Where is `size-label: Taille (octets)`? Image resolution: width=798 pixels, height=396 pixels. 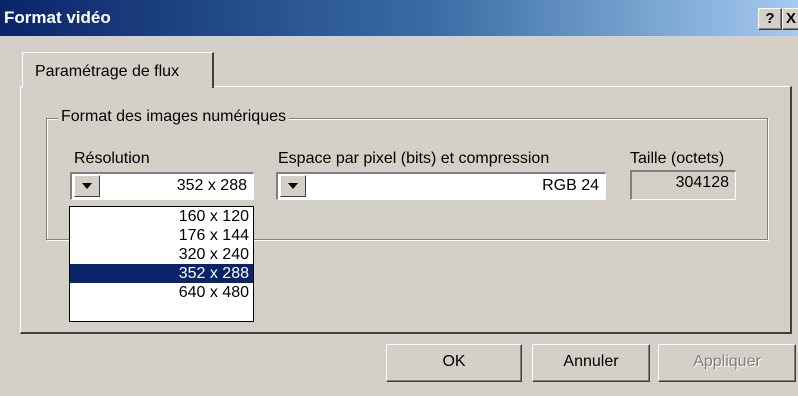 size-label: Taille (octets) is located at coordinates (677, 158).